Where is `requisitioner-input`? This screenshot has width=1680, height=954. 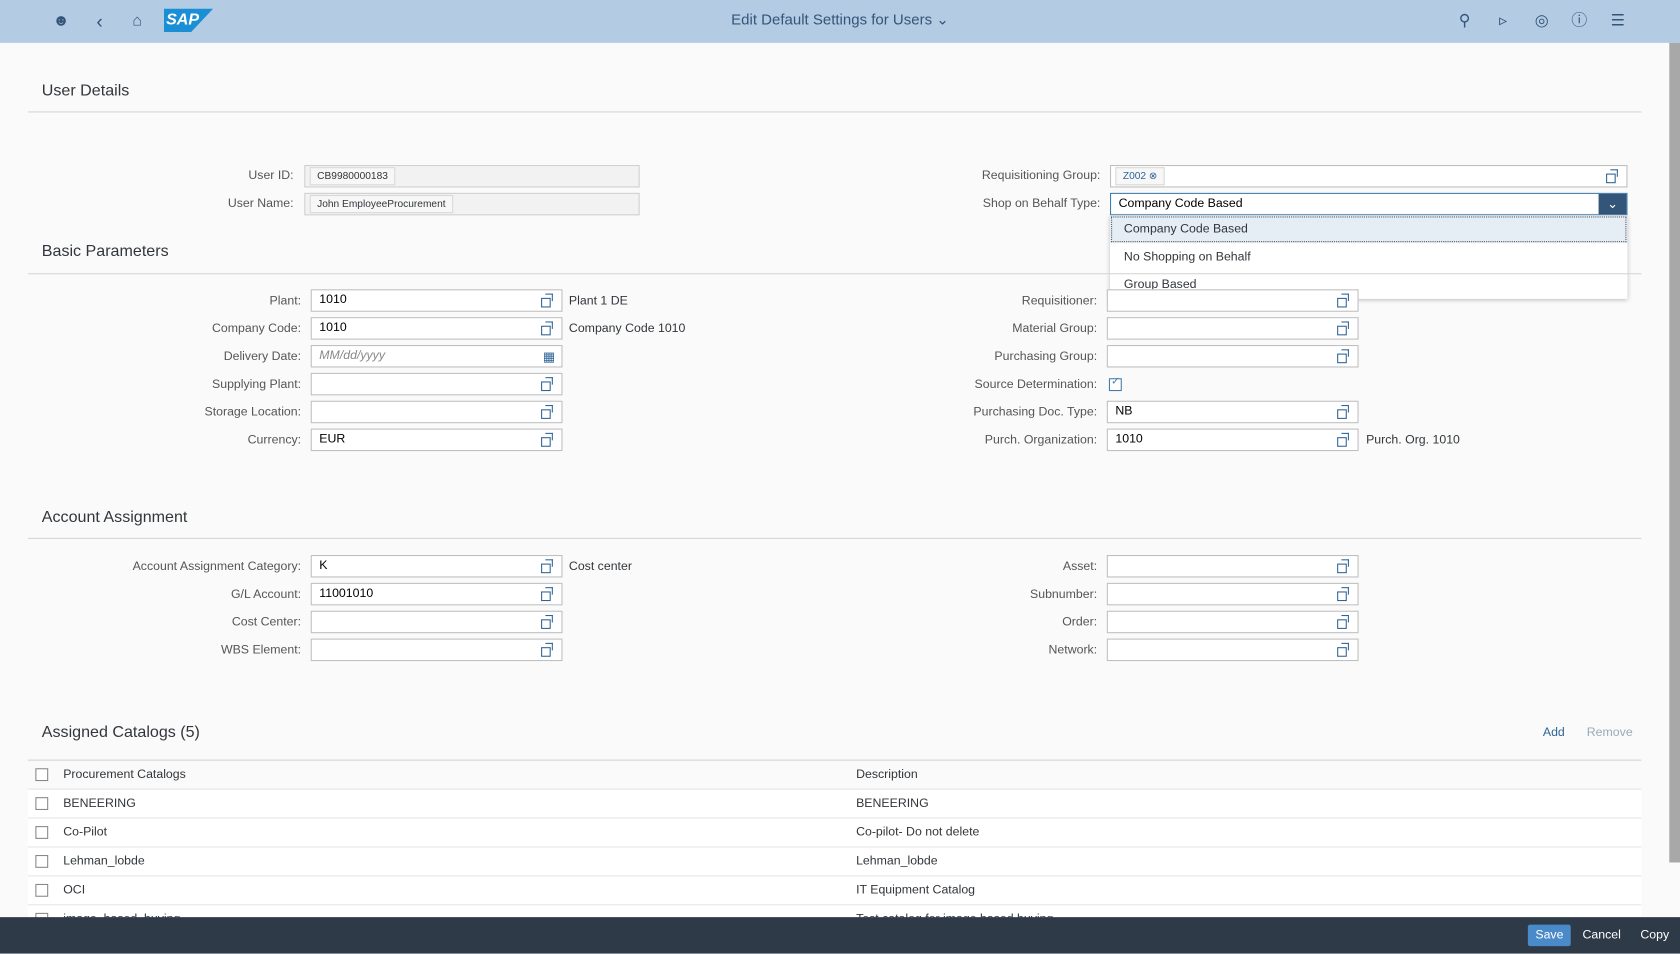
requisitioner-input is located at coordinates (1232, 300).